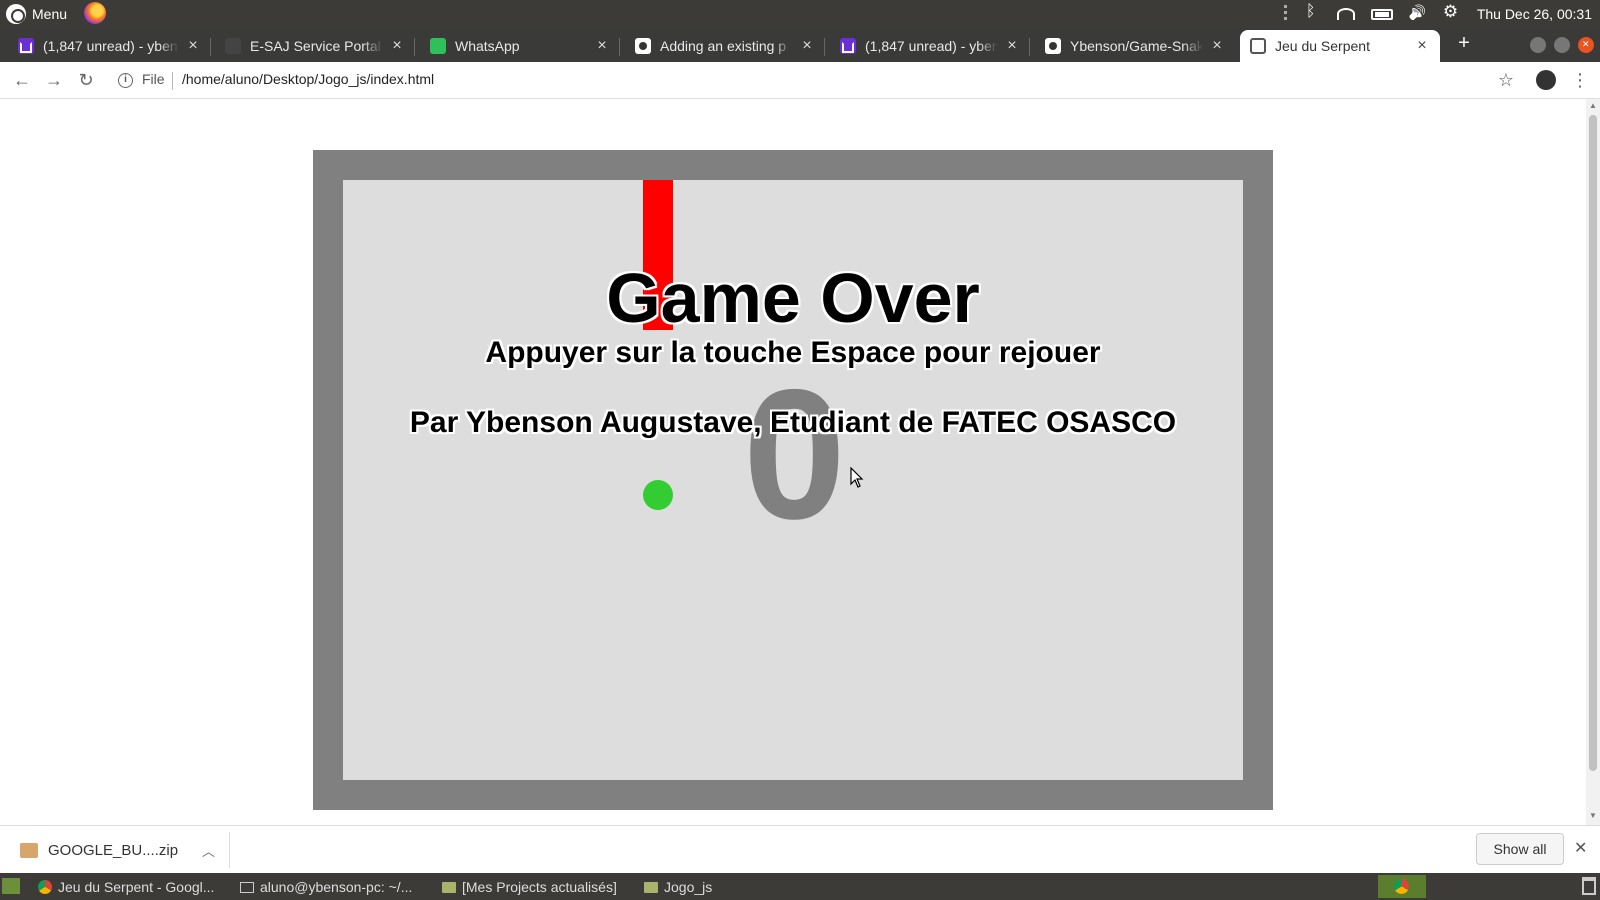 The width and height of the screenshot is (1600, 900). Describe the element at coordinates (172, 81) in the screenshot. I see `url-divider` at that location.